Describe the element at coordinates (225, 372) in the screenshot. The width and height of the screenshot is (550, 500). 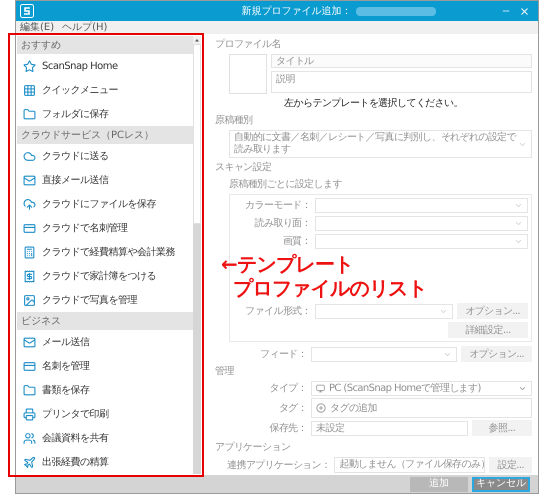
I see `section-label: 管理` at that location.